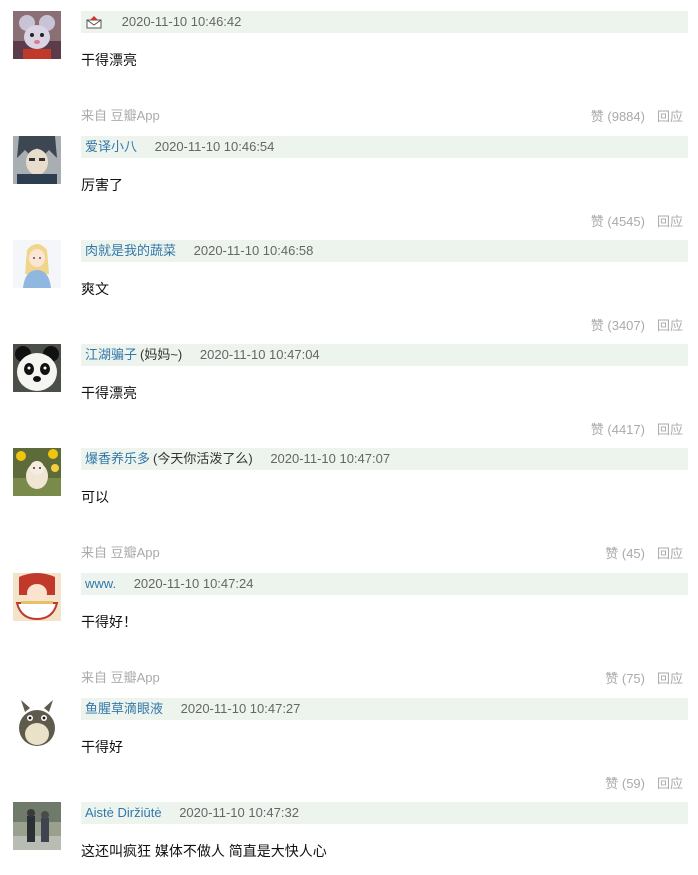 This screenshot has height=875, width=698. I want to click on totoro-avatar-icon, so click(37, 722).